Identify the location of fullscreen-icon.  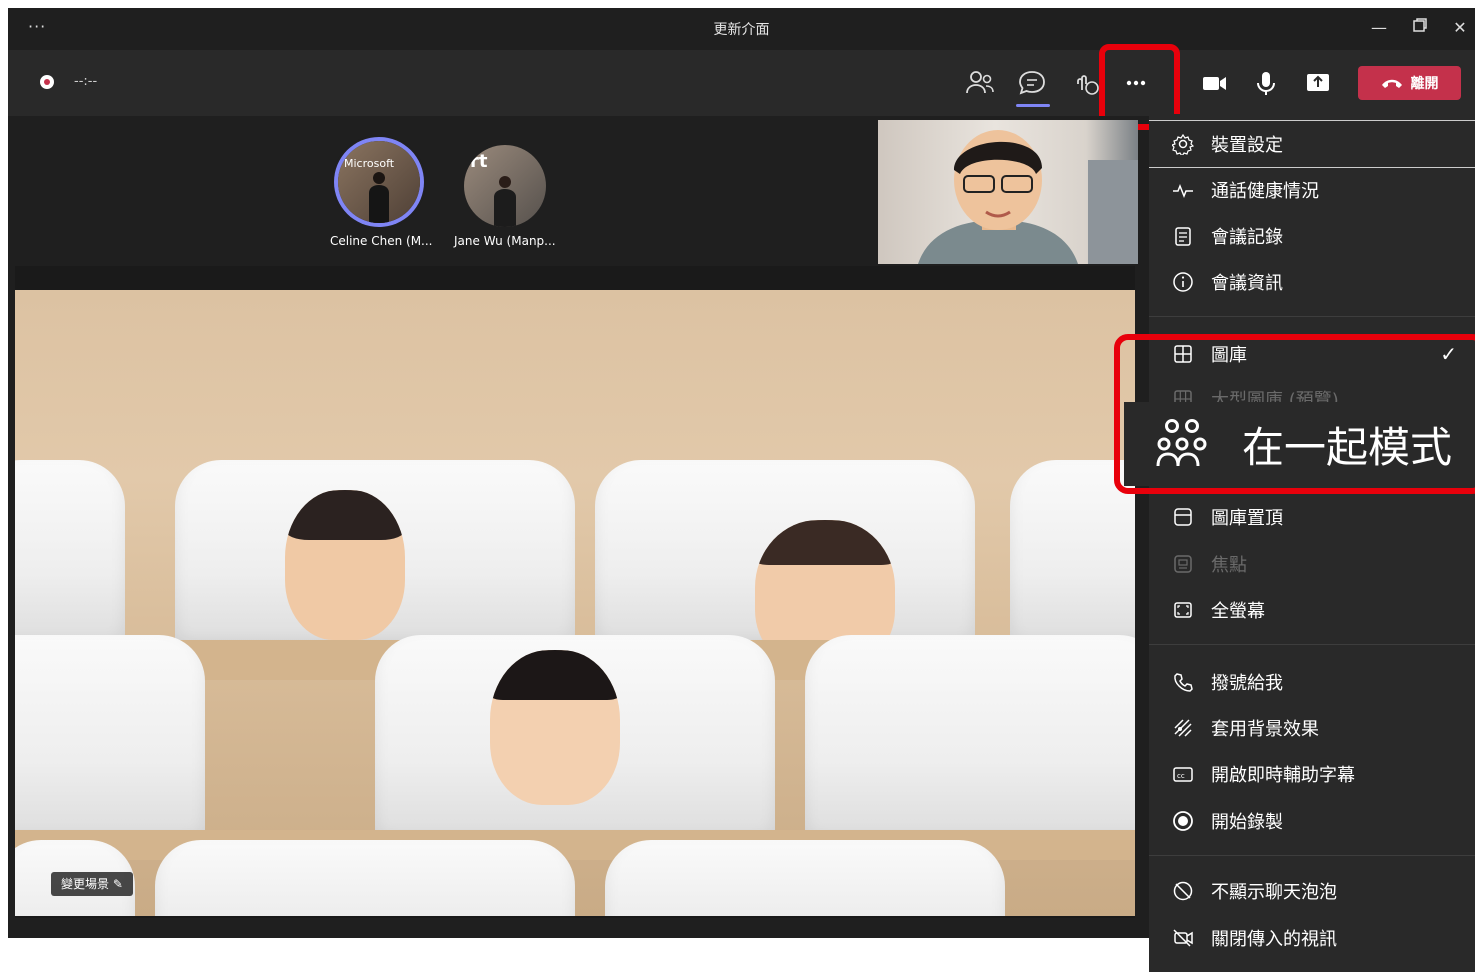
(1183, 610).